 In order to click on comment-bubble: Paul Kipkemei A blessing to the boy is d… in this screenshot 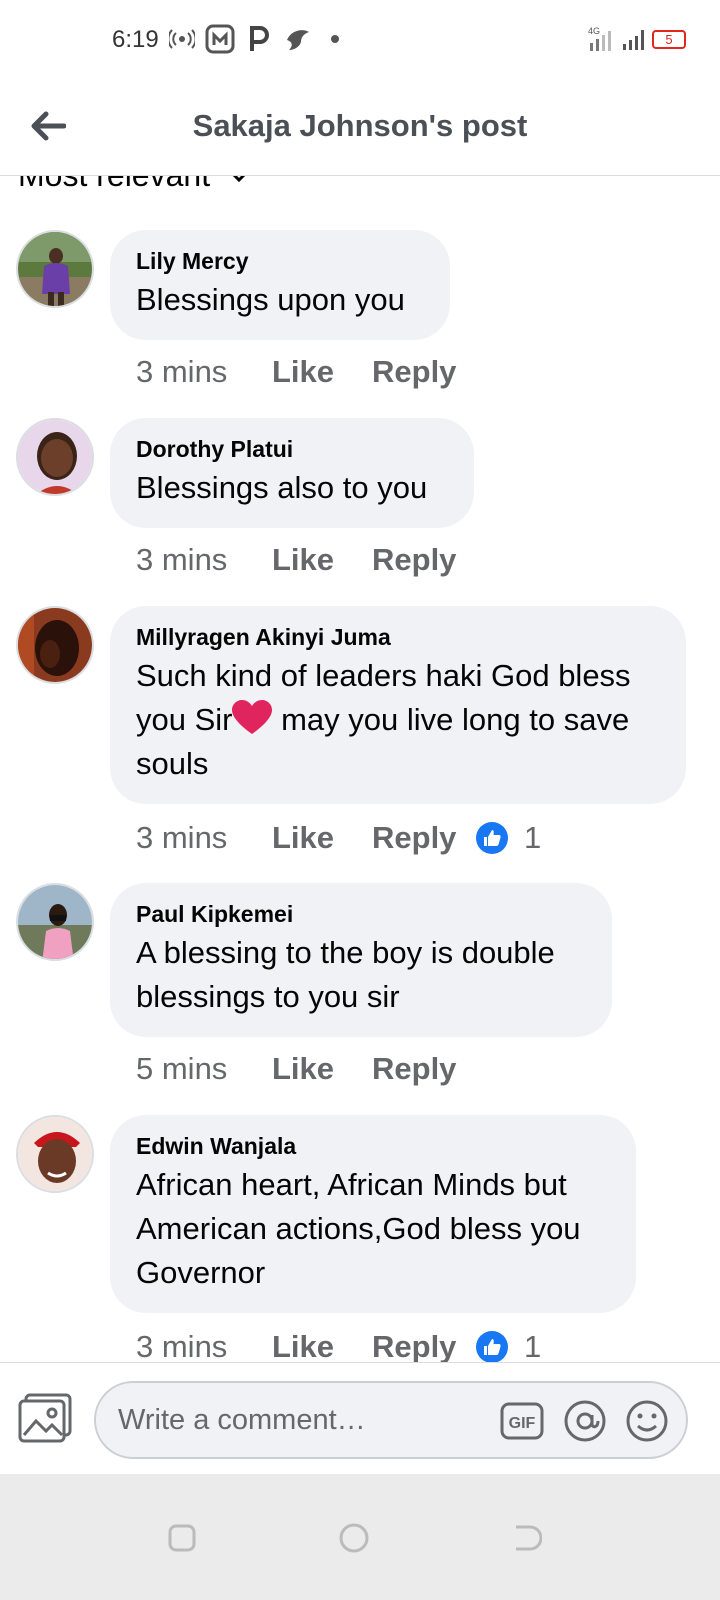, I will do `click(361, 960)`.